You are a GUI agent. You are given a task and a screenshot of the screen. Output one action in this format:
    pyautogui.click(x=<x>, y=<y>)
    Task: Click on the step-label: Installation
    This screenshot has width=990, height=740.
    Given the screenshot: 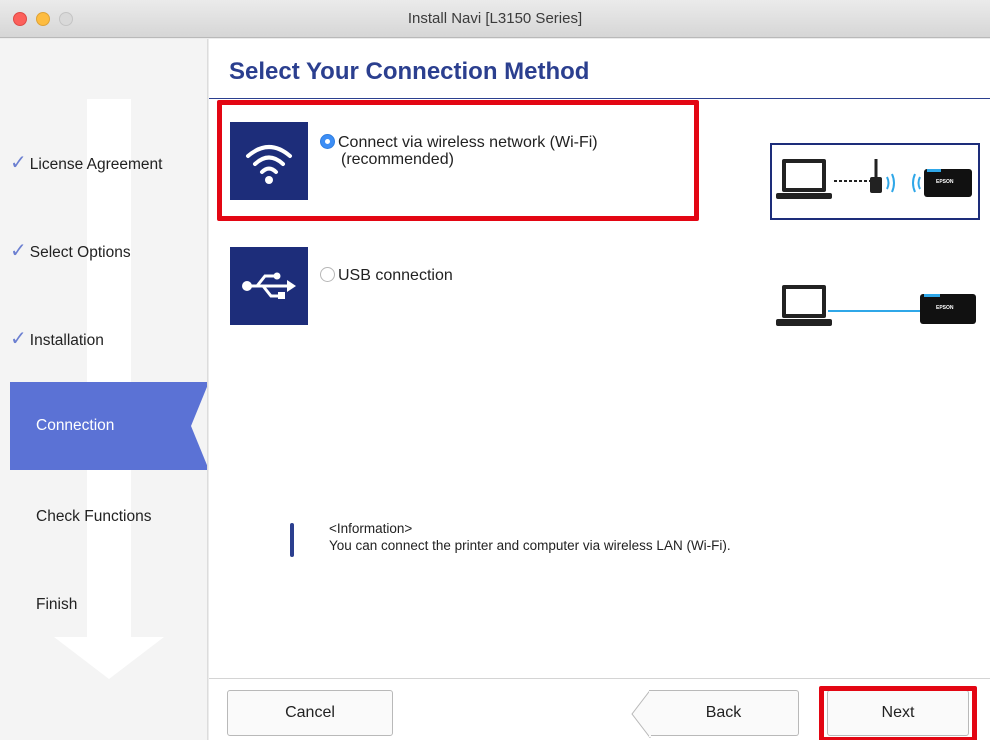 What is the action you would take?
    pyautogui.click(x=66, y=340)
    